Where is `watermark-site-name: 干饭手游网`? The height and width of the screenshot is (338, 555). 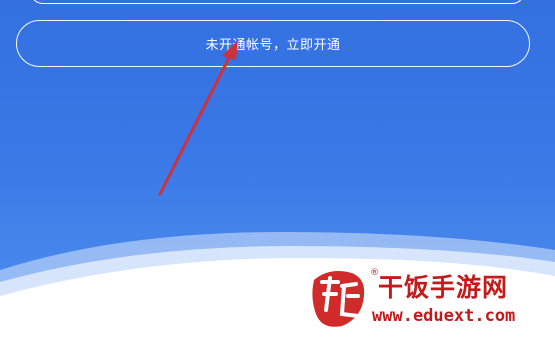 watermark-site-name: 干饭手游网 is located at coordinates (443, 287).